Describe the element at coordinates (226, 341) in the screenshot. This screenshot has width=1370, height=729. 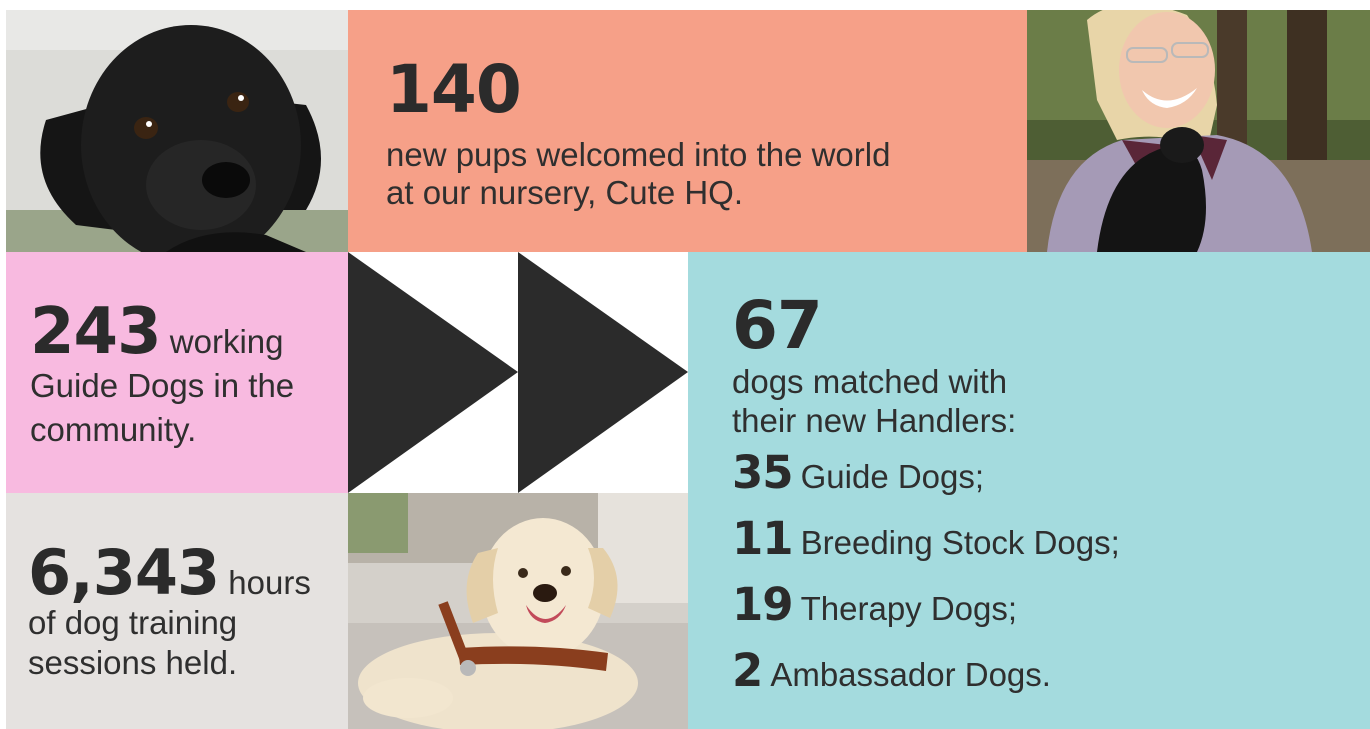
I see `working-dogs-text-a: working` at that location.